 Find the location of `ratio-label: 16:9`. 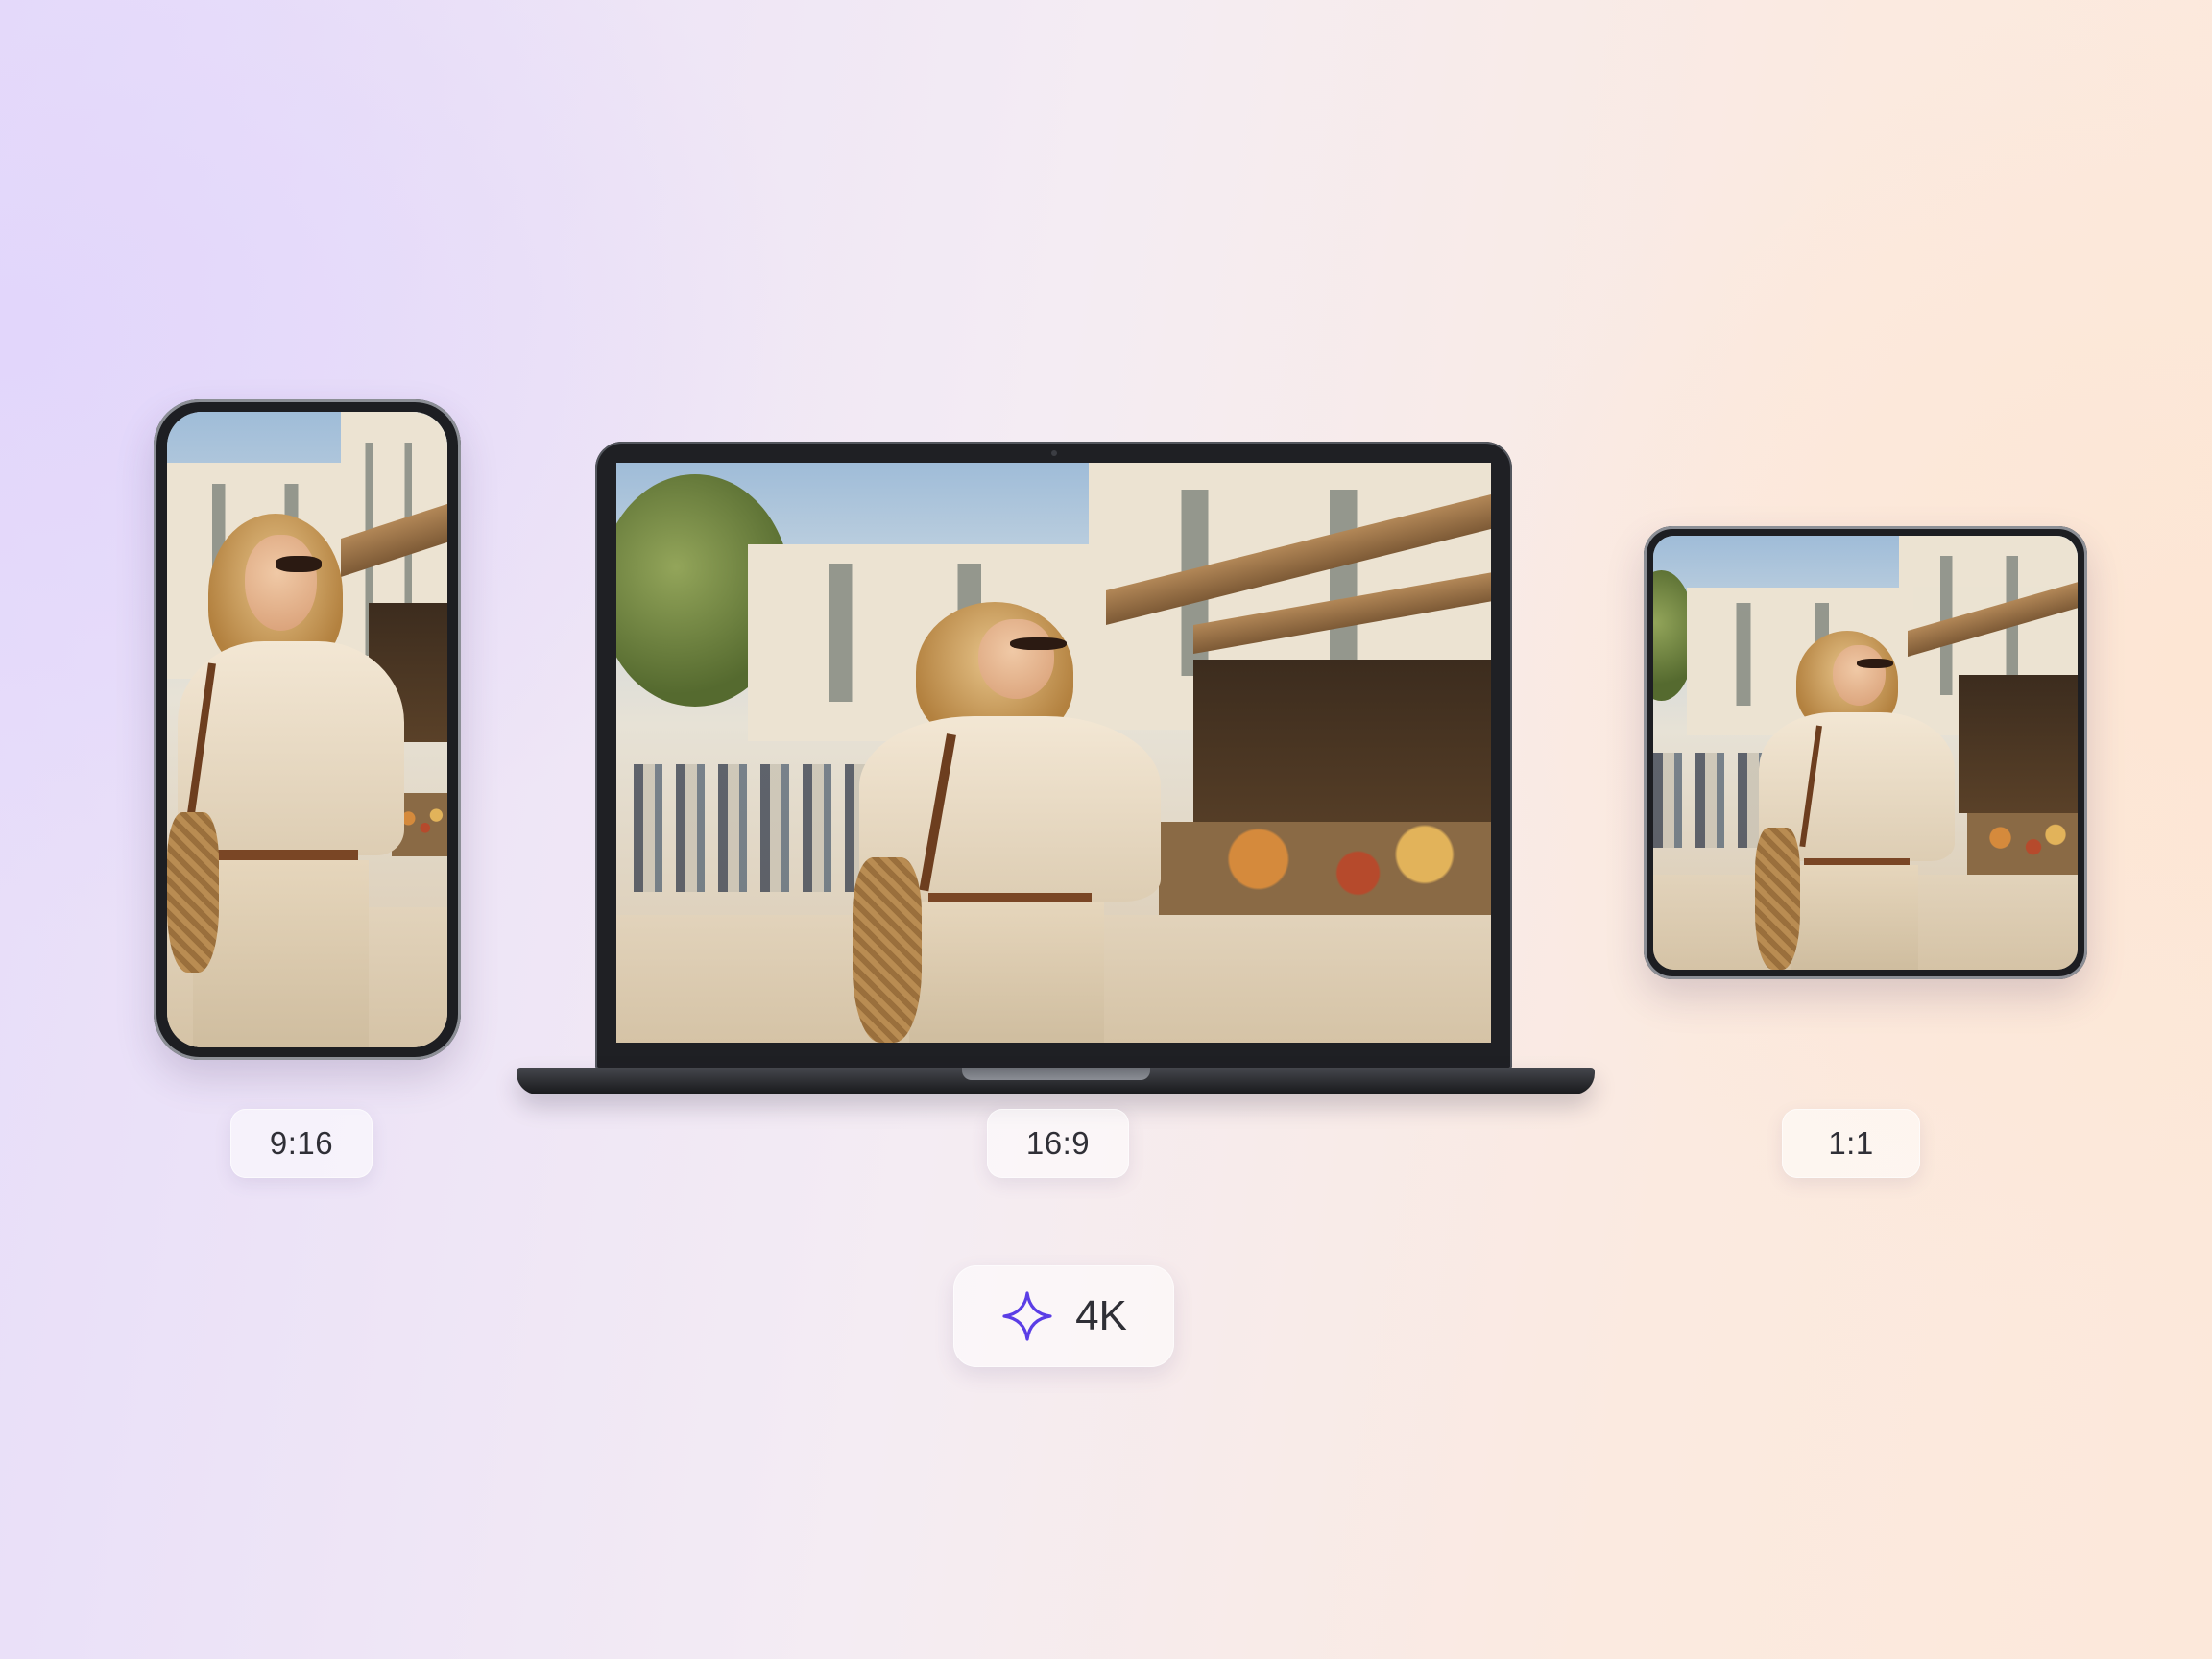

ratio-label: 16:9 is located at coordinates (1058, 1143).